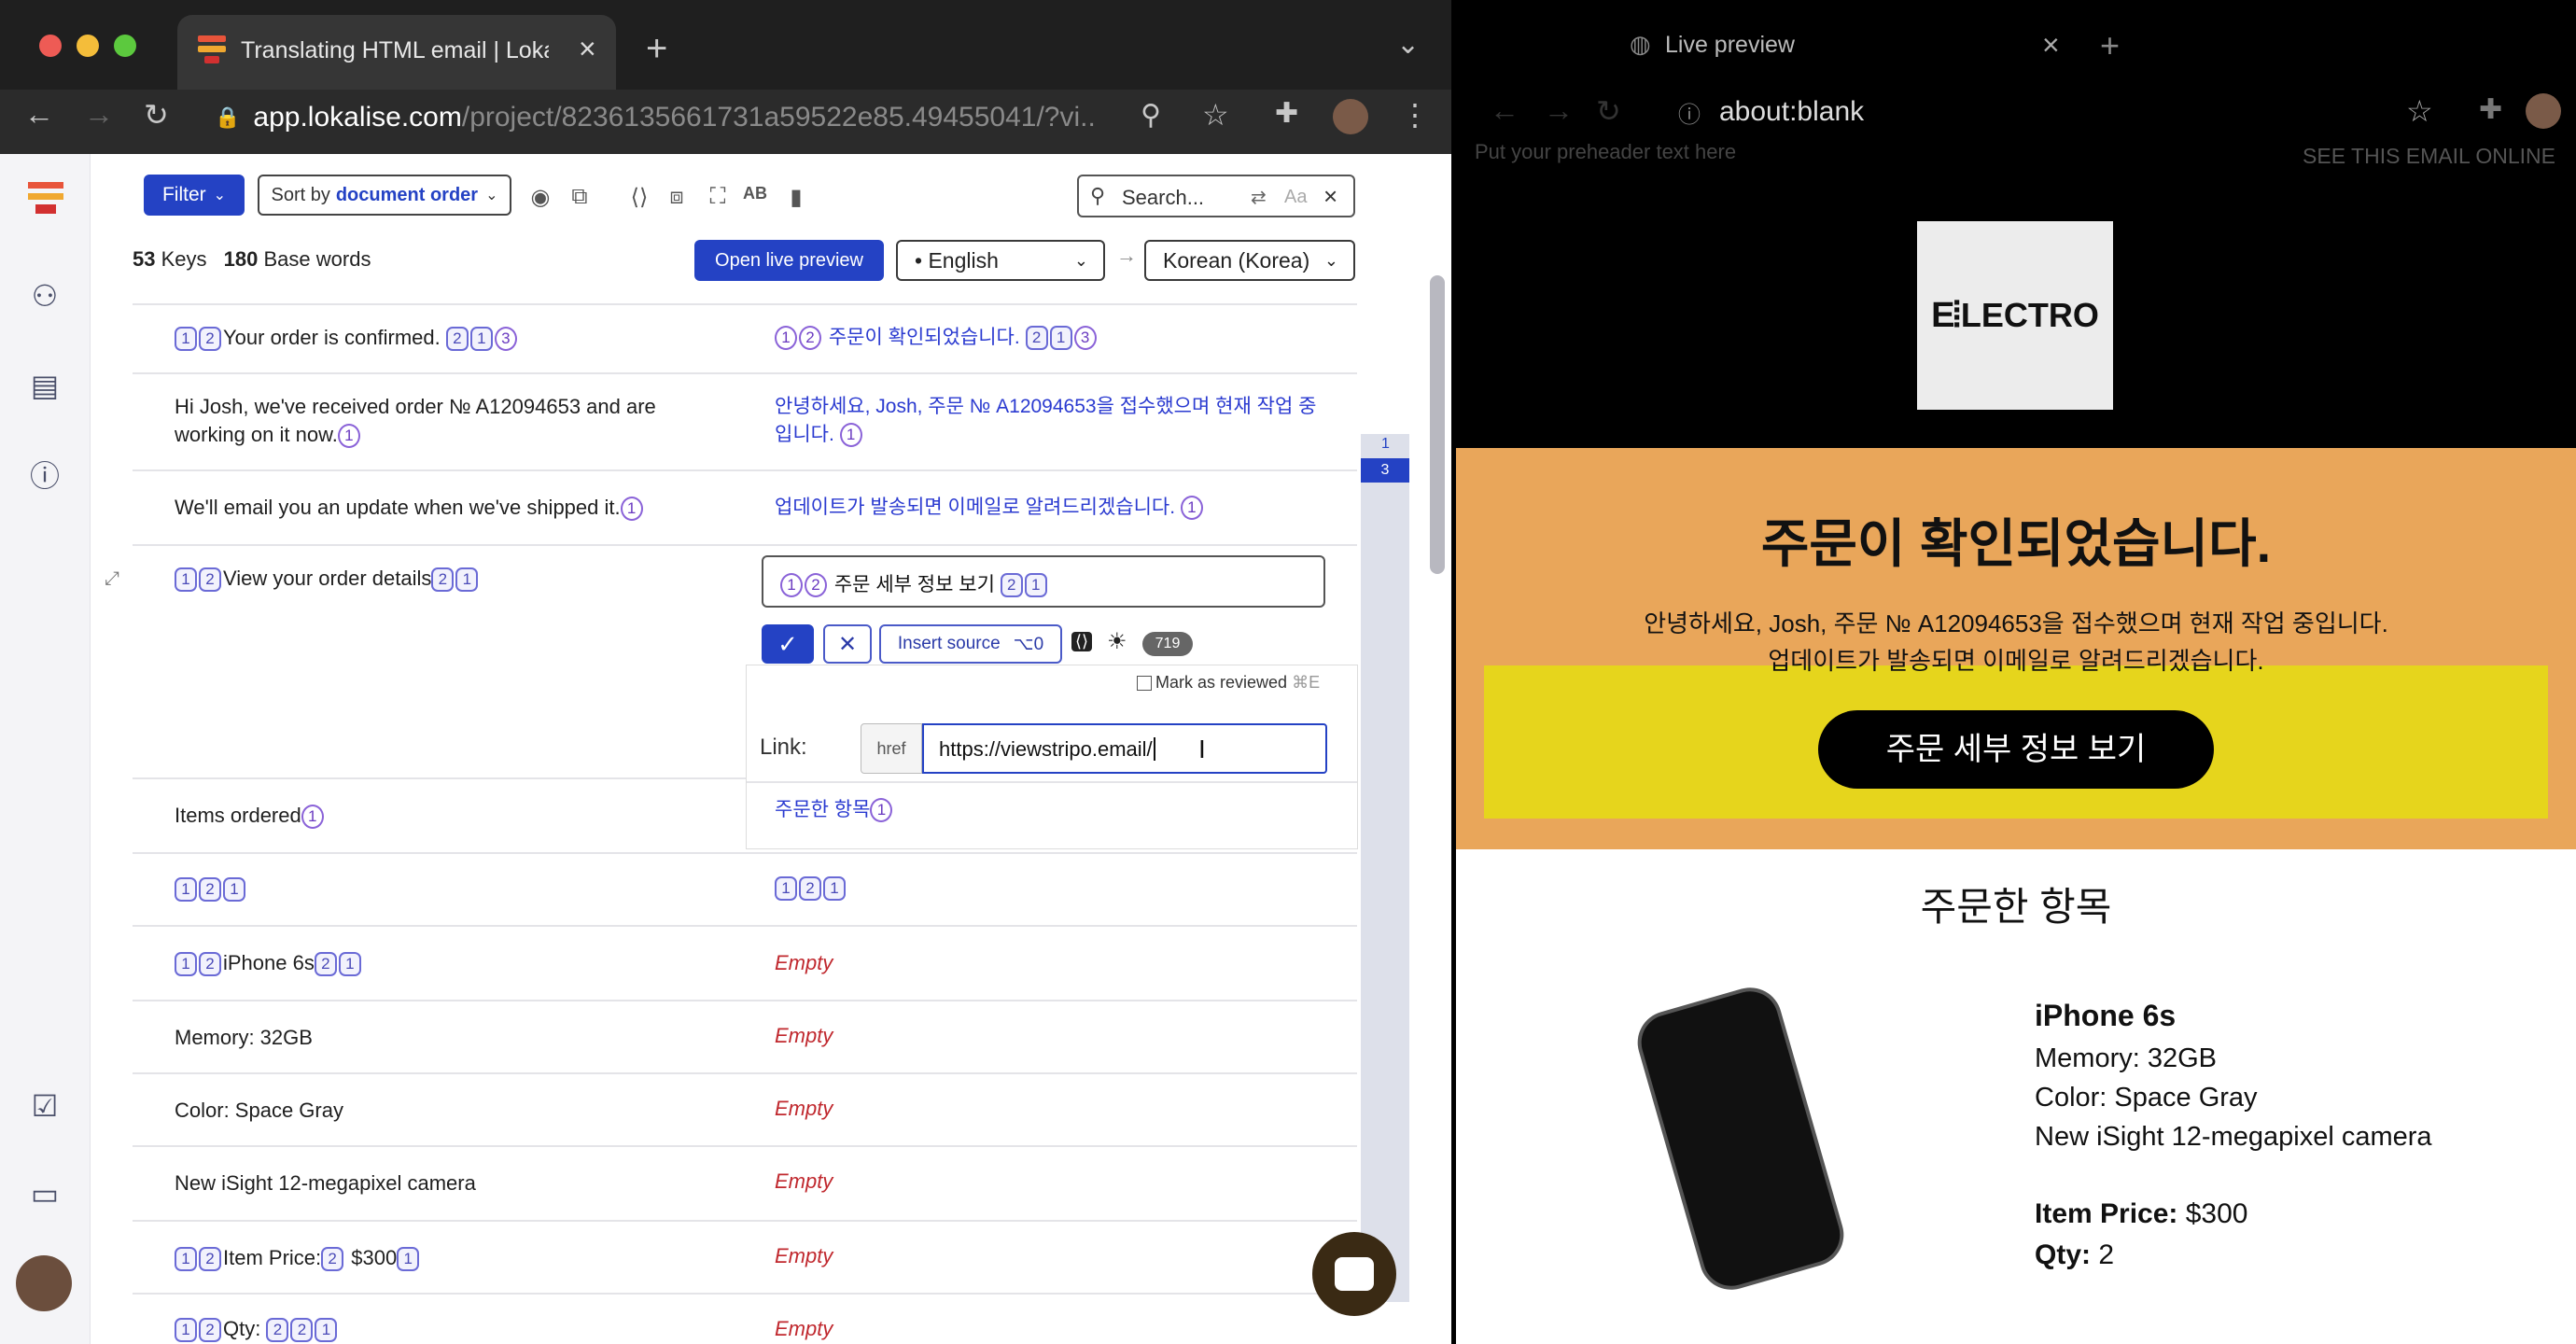 The height and width of the screenshot is (1344, 2576). What do you see at coordinates (1124, 748) in the screenshot?
I see `link-href-input: https://viewstripo.email/` at bounding box center [1124, 748].